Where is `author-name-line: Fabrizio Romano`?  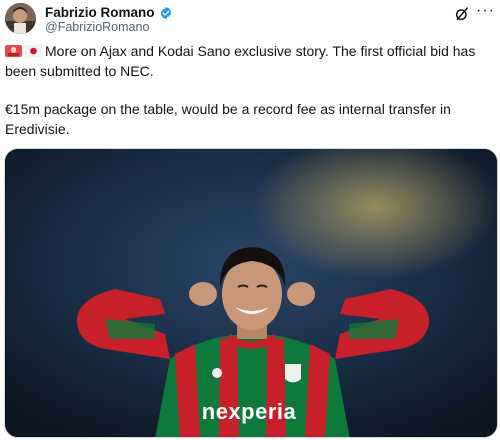
author-name-line: Fabrizio Romano is located at coordinates (109, 12).